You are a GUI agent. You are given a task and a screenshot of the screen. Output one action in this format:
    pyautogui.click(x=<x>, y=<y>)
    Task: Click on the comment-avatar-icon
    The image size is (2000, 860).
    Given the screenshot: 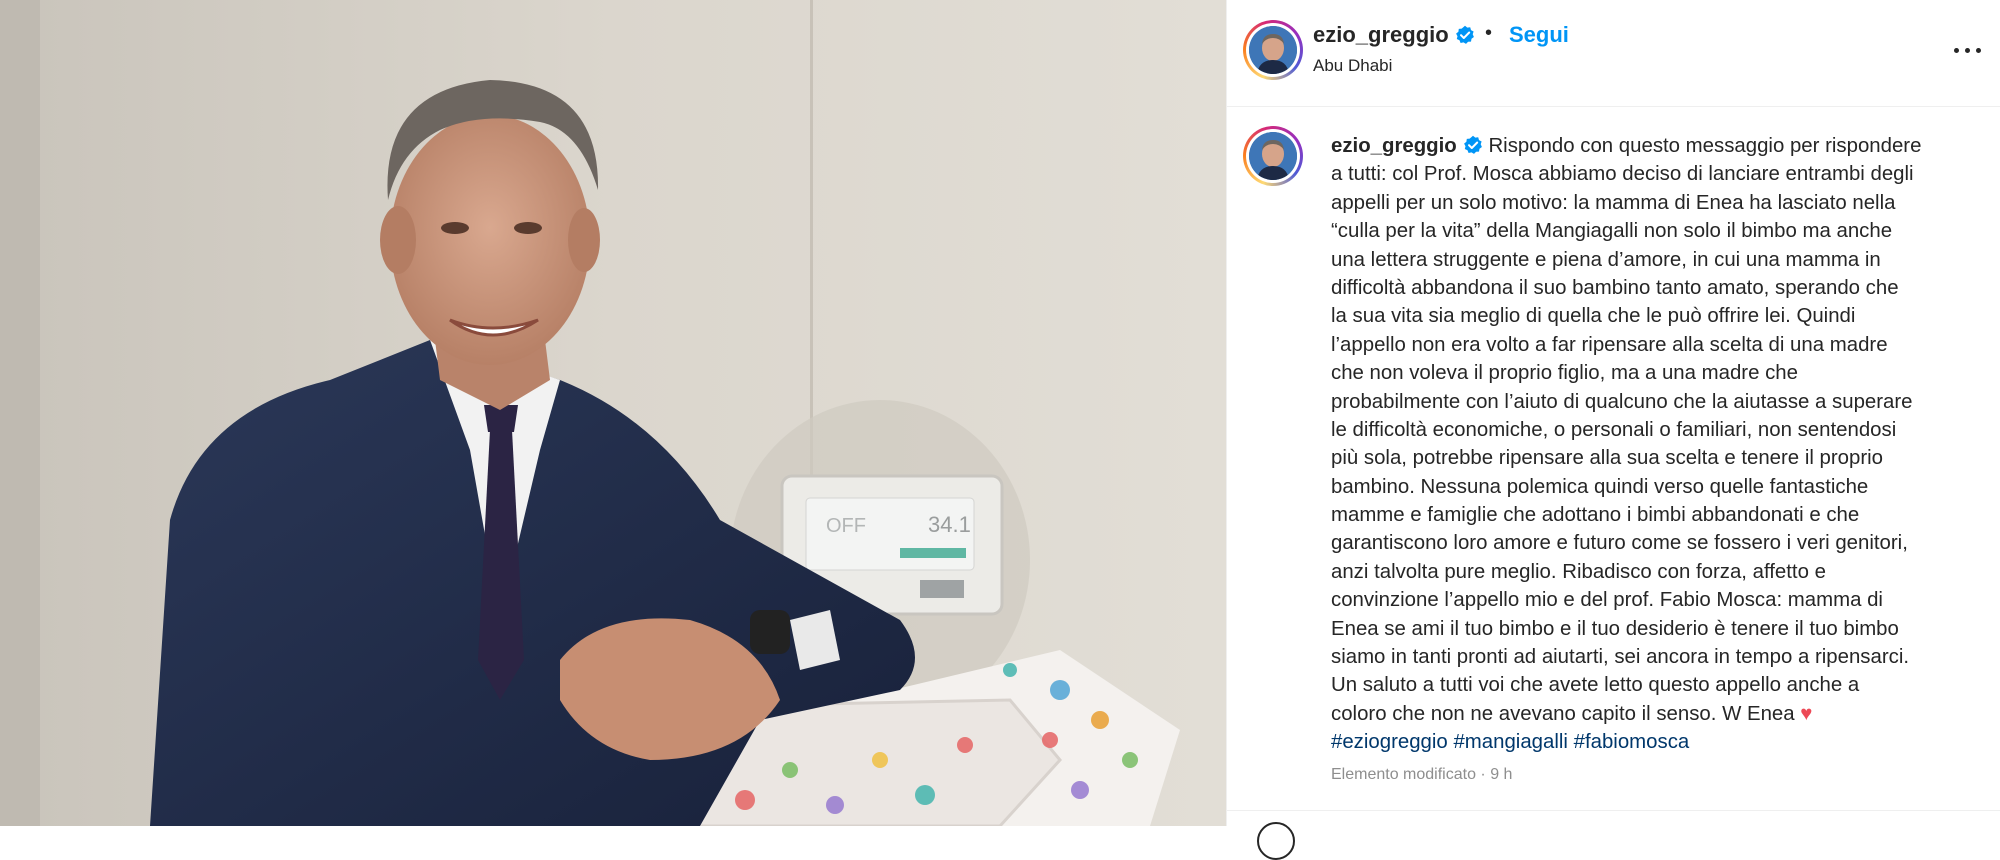 What is the action you would take?
    pyautogui.click(x=1276, y=841)
    